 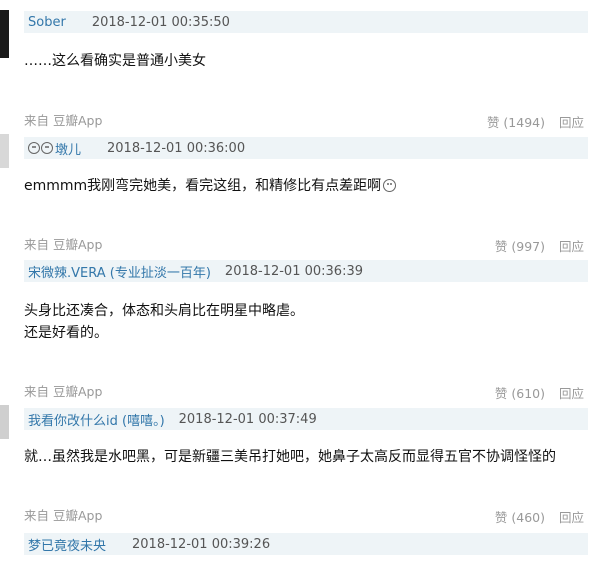 I want to click on comment-author: Sober, so click(x=47, y=22).